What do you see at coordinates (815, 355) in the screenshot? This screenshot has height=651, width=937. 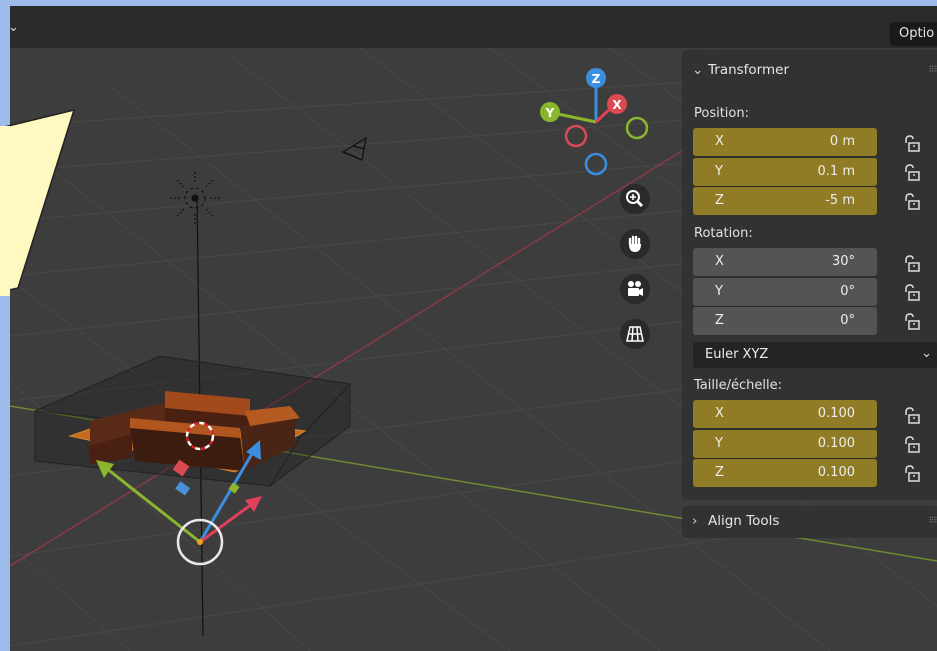 I see `rotation-mode-dropdown: Euler XYZ ⌄` at bounding box center [815, 355].